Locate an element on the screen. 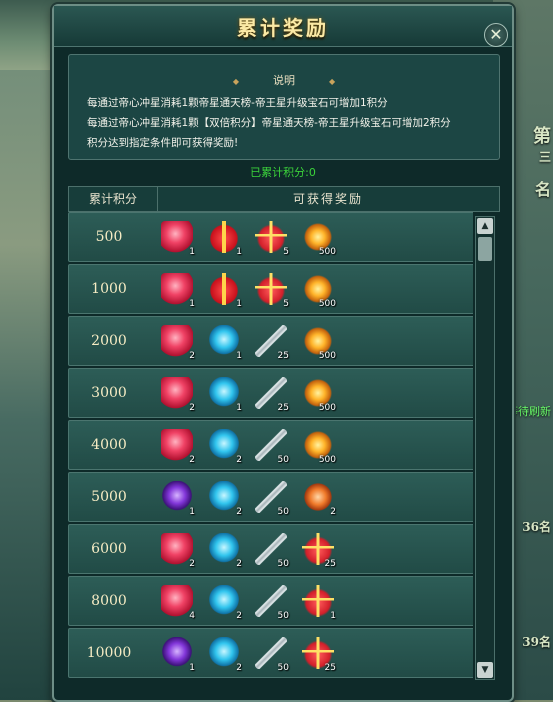  reward-table-header: 累计积分 可获得奖励 is located at coordinates (284, 199).